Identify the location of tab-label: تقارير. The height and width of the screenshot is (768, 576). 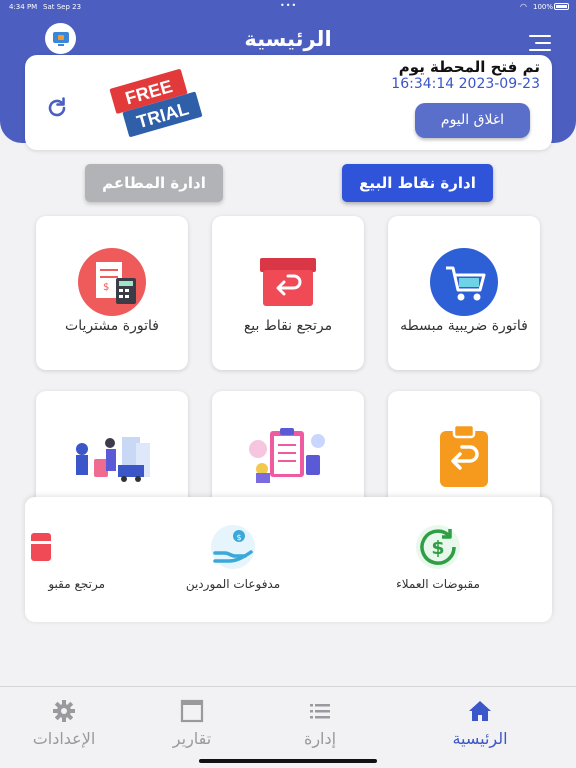
(192, 738).